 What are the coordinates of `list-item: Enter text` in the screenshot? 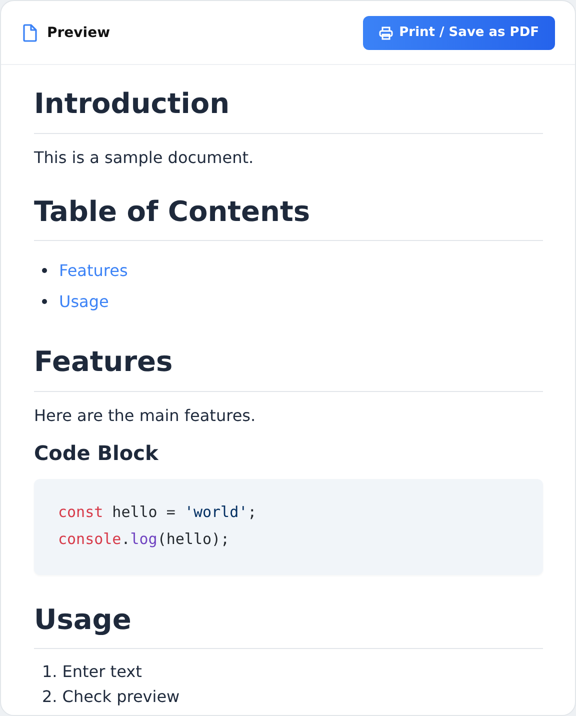 It's located at (102, 672).